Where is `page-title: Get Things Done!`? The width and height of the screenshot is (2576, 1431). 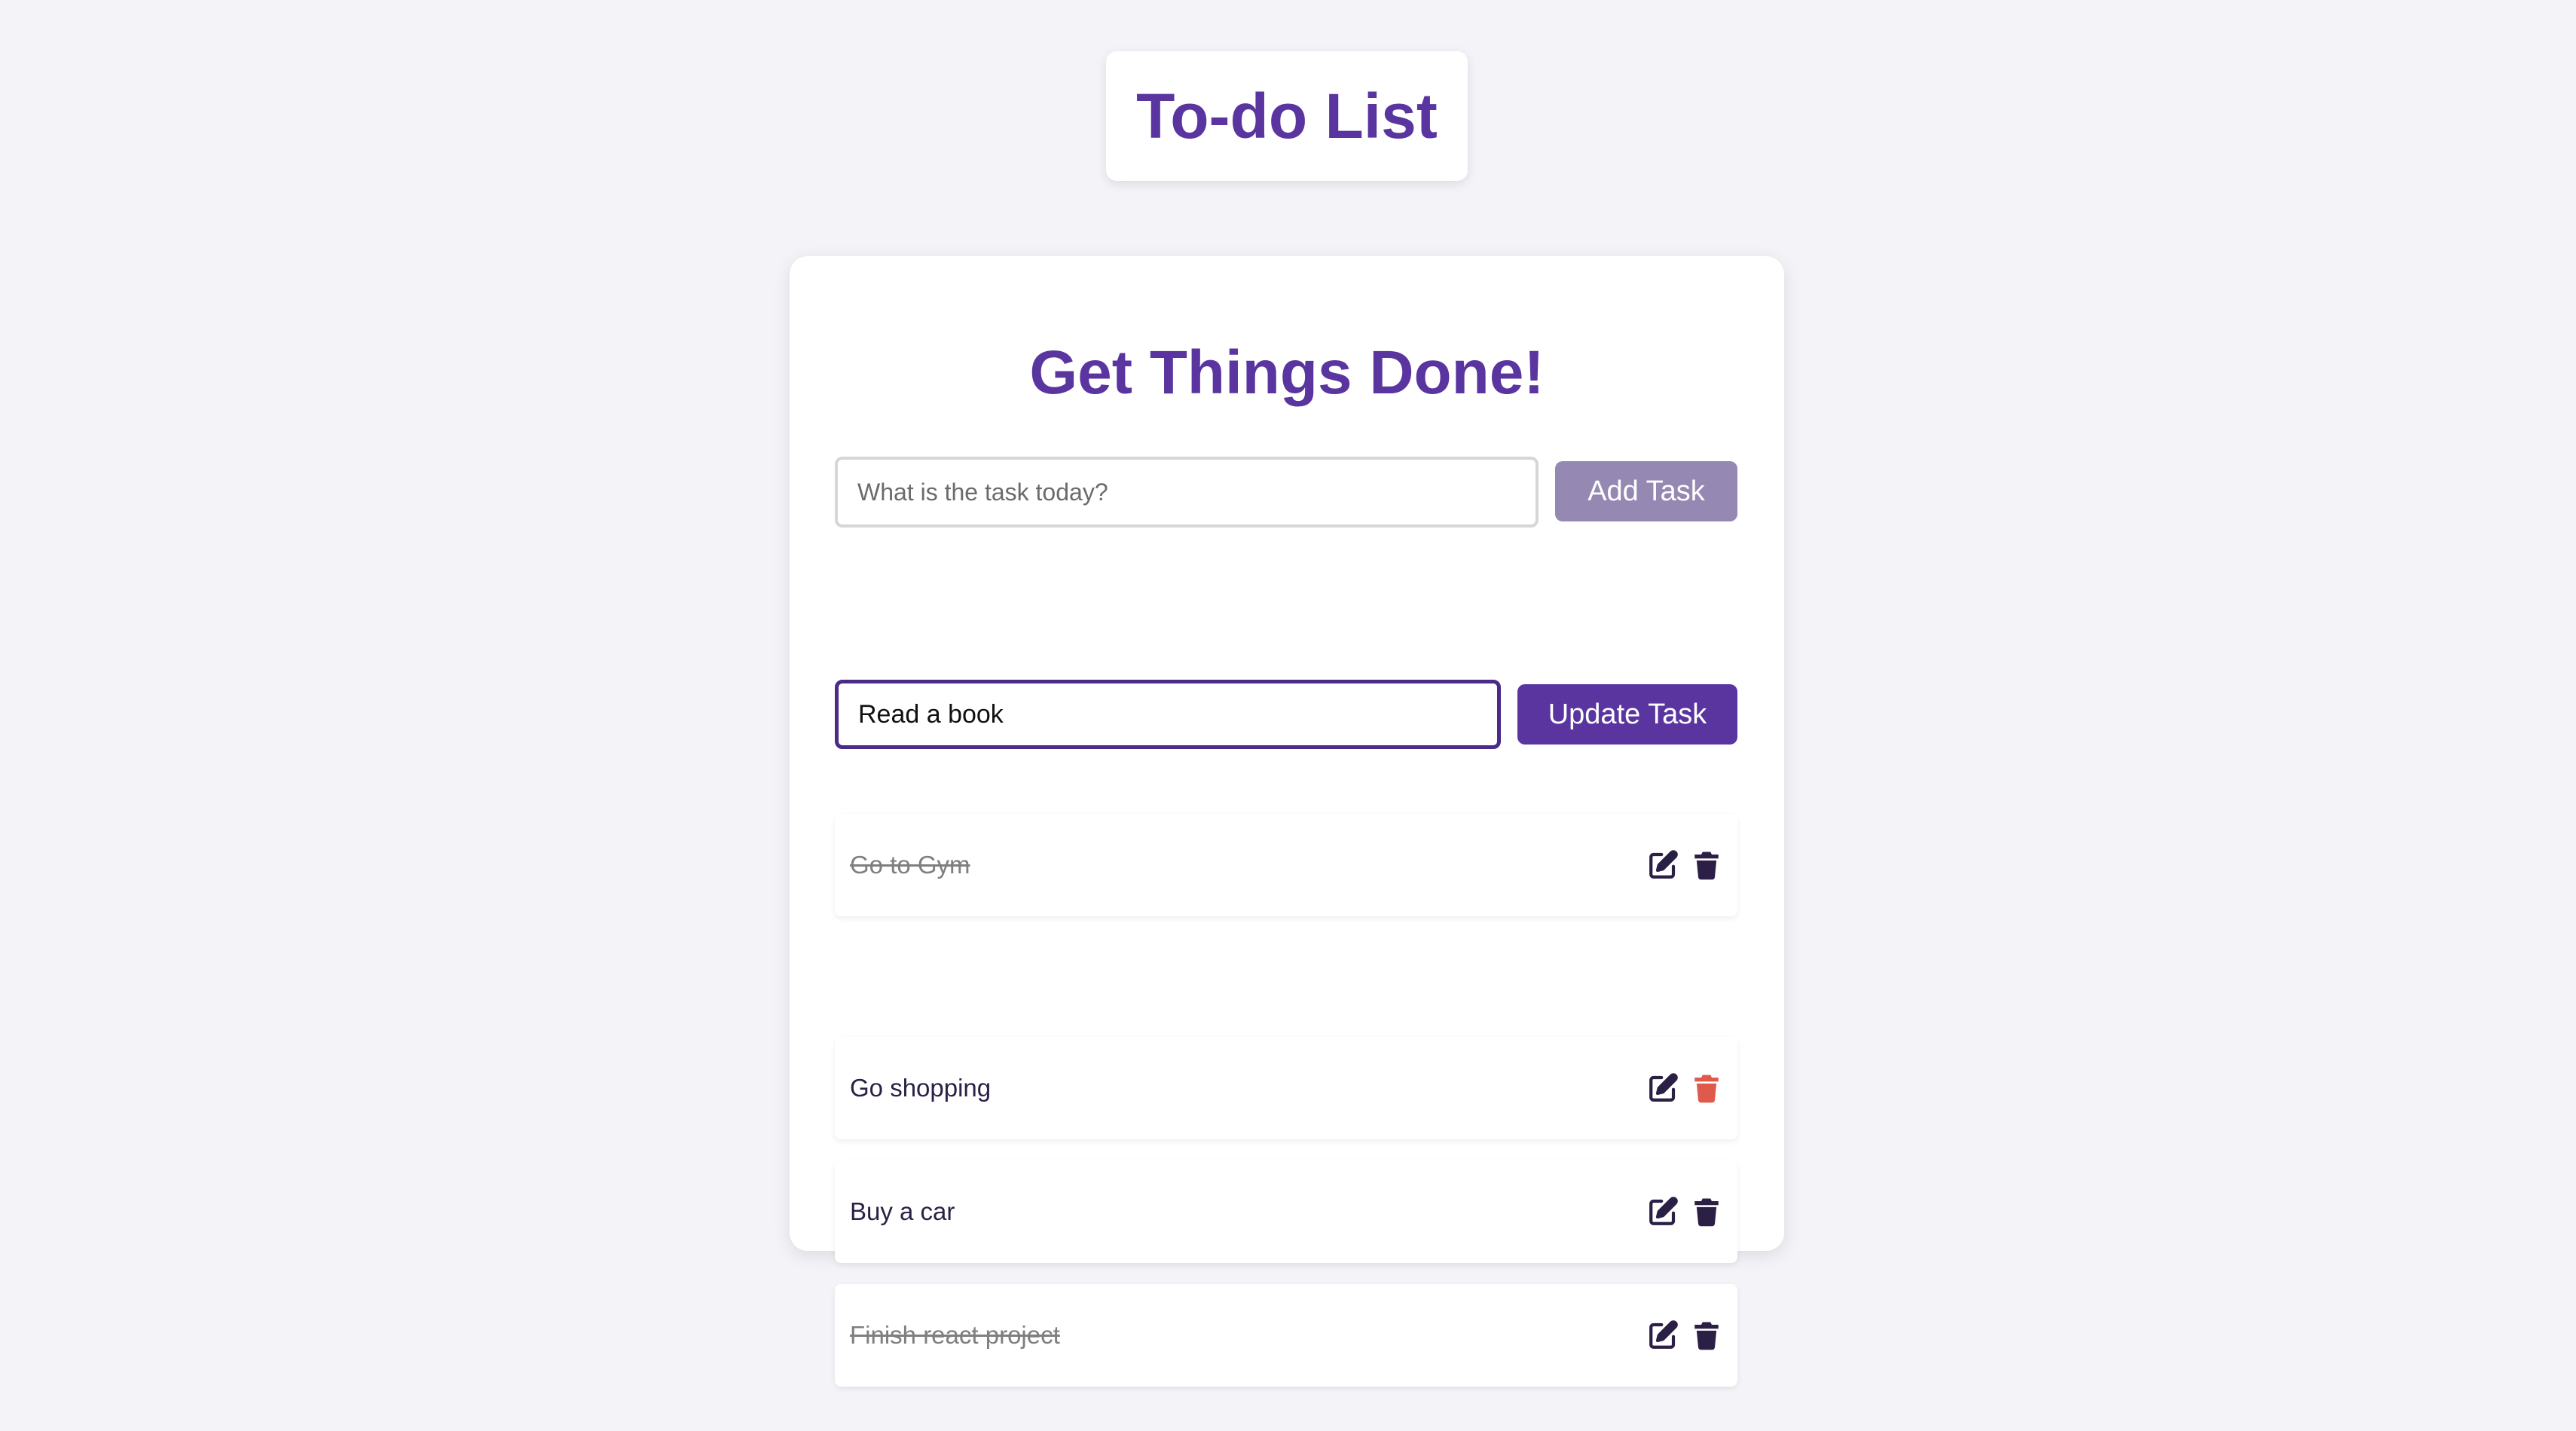
page-title: Get Things Done! is located at coordinates (1287, 372).